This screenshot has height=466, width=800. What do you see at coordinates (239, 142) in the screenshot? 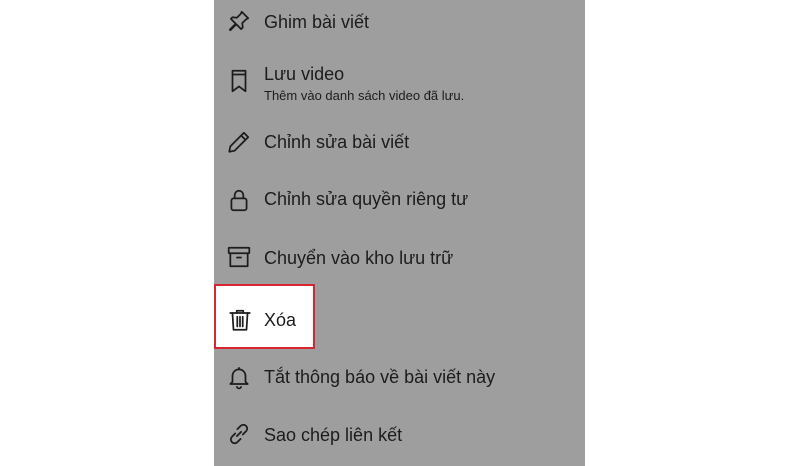
I see `pencil-icon` at bounding box center [239, 142].